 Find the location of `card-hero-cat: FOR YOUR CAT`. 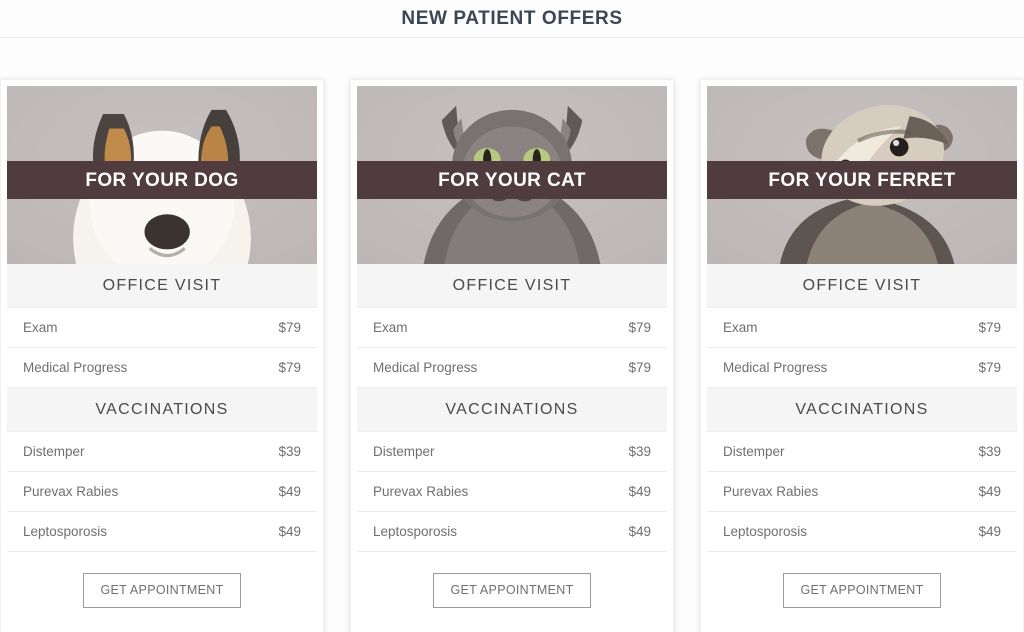

card-hero-cat: FOR YOUR CAT is located at coordinates (512, 175).